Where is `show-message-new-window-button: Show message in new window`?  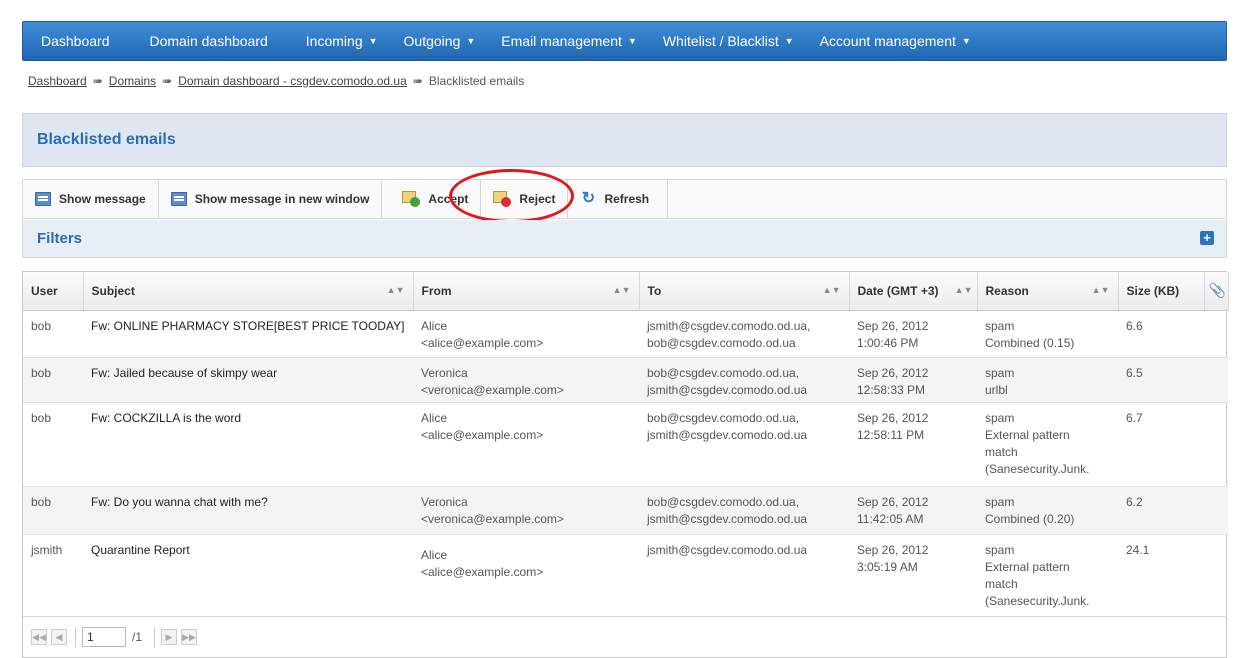
show-message-new-window-button: Show message in new window is located at coordinates (271, 199).